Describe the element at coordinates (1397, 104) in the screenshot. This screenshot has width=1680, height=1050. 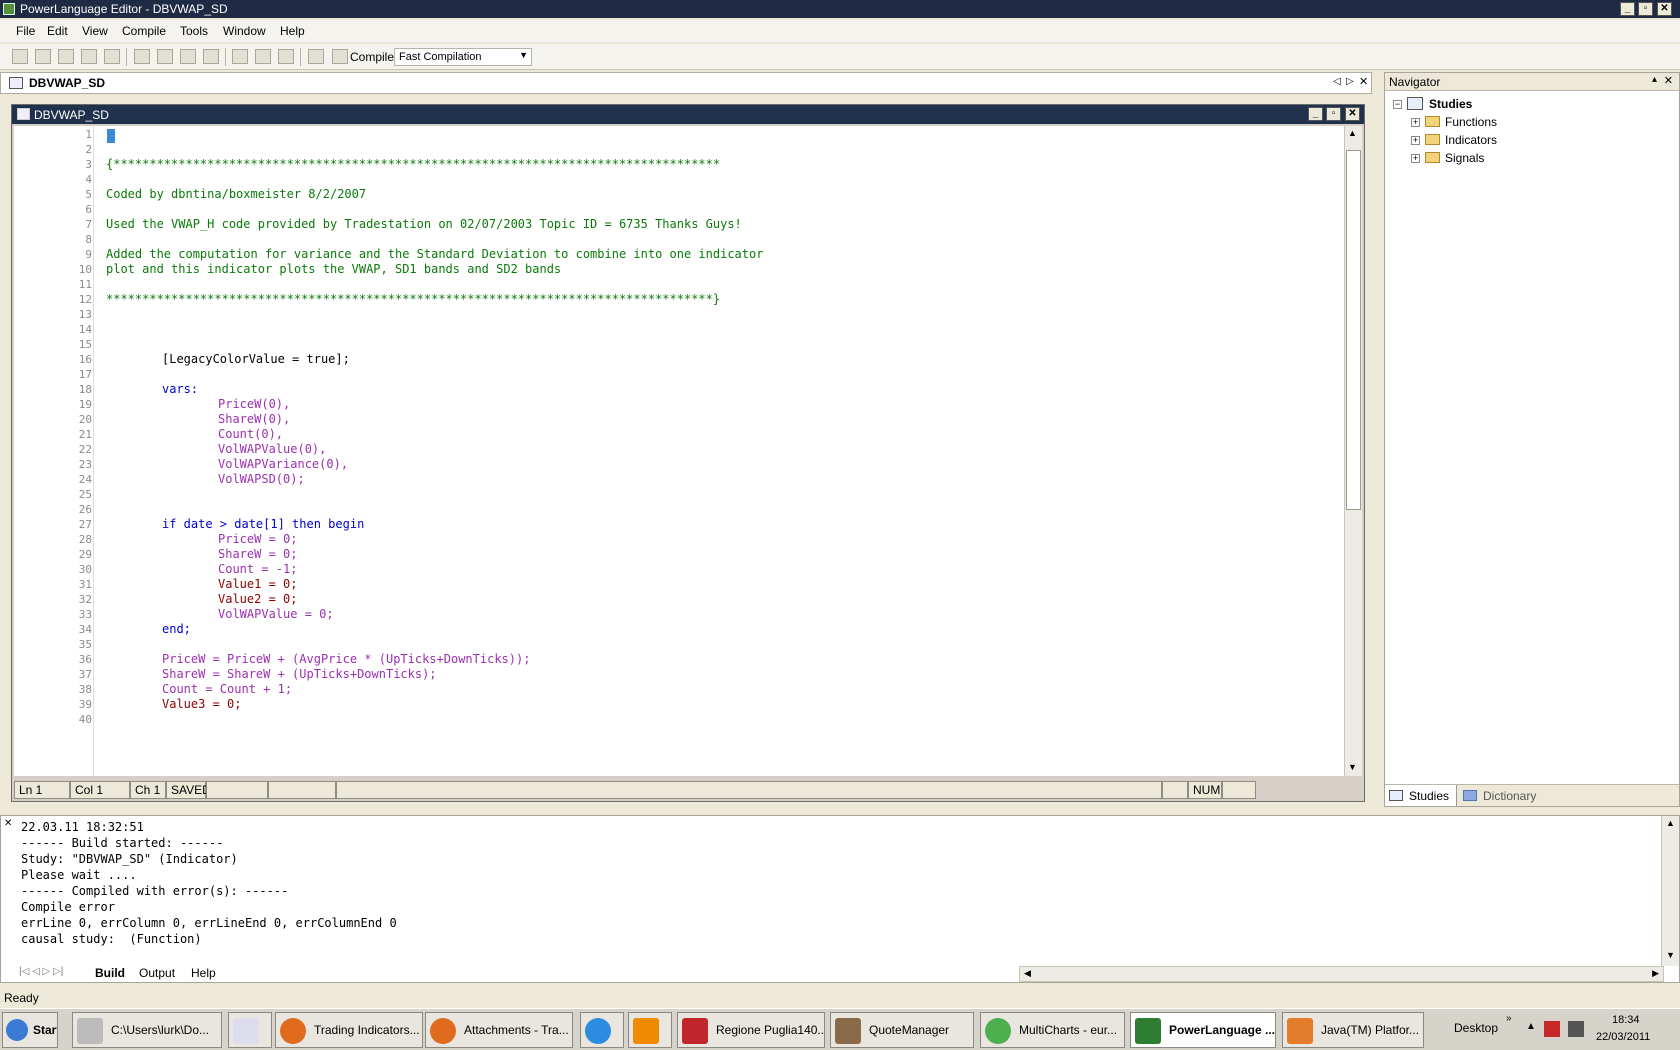
I see `collapse-icon: −` at that location.